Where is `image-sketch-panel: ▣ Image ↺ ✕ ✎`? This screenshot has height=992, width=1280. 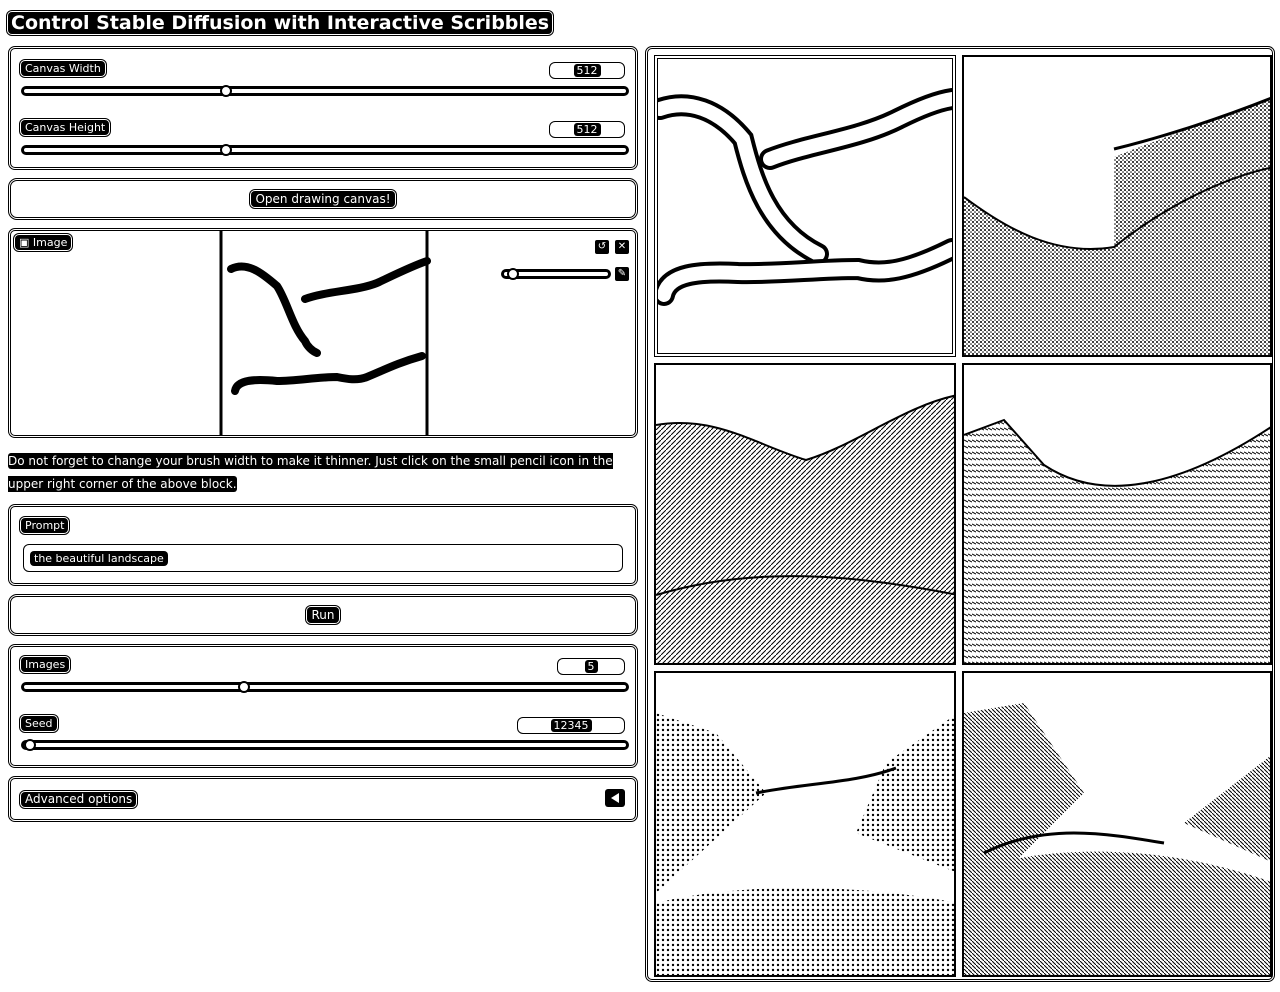
image-sketch-panel: ▣ Image ↺ ✕ ✎ is located at coordinates (323, 333).